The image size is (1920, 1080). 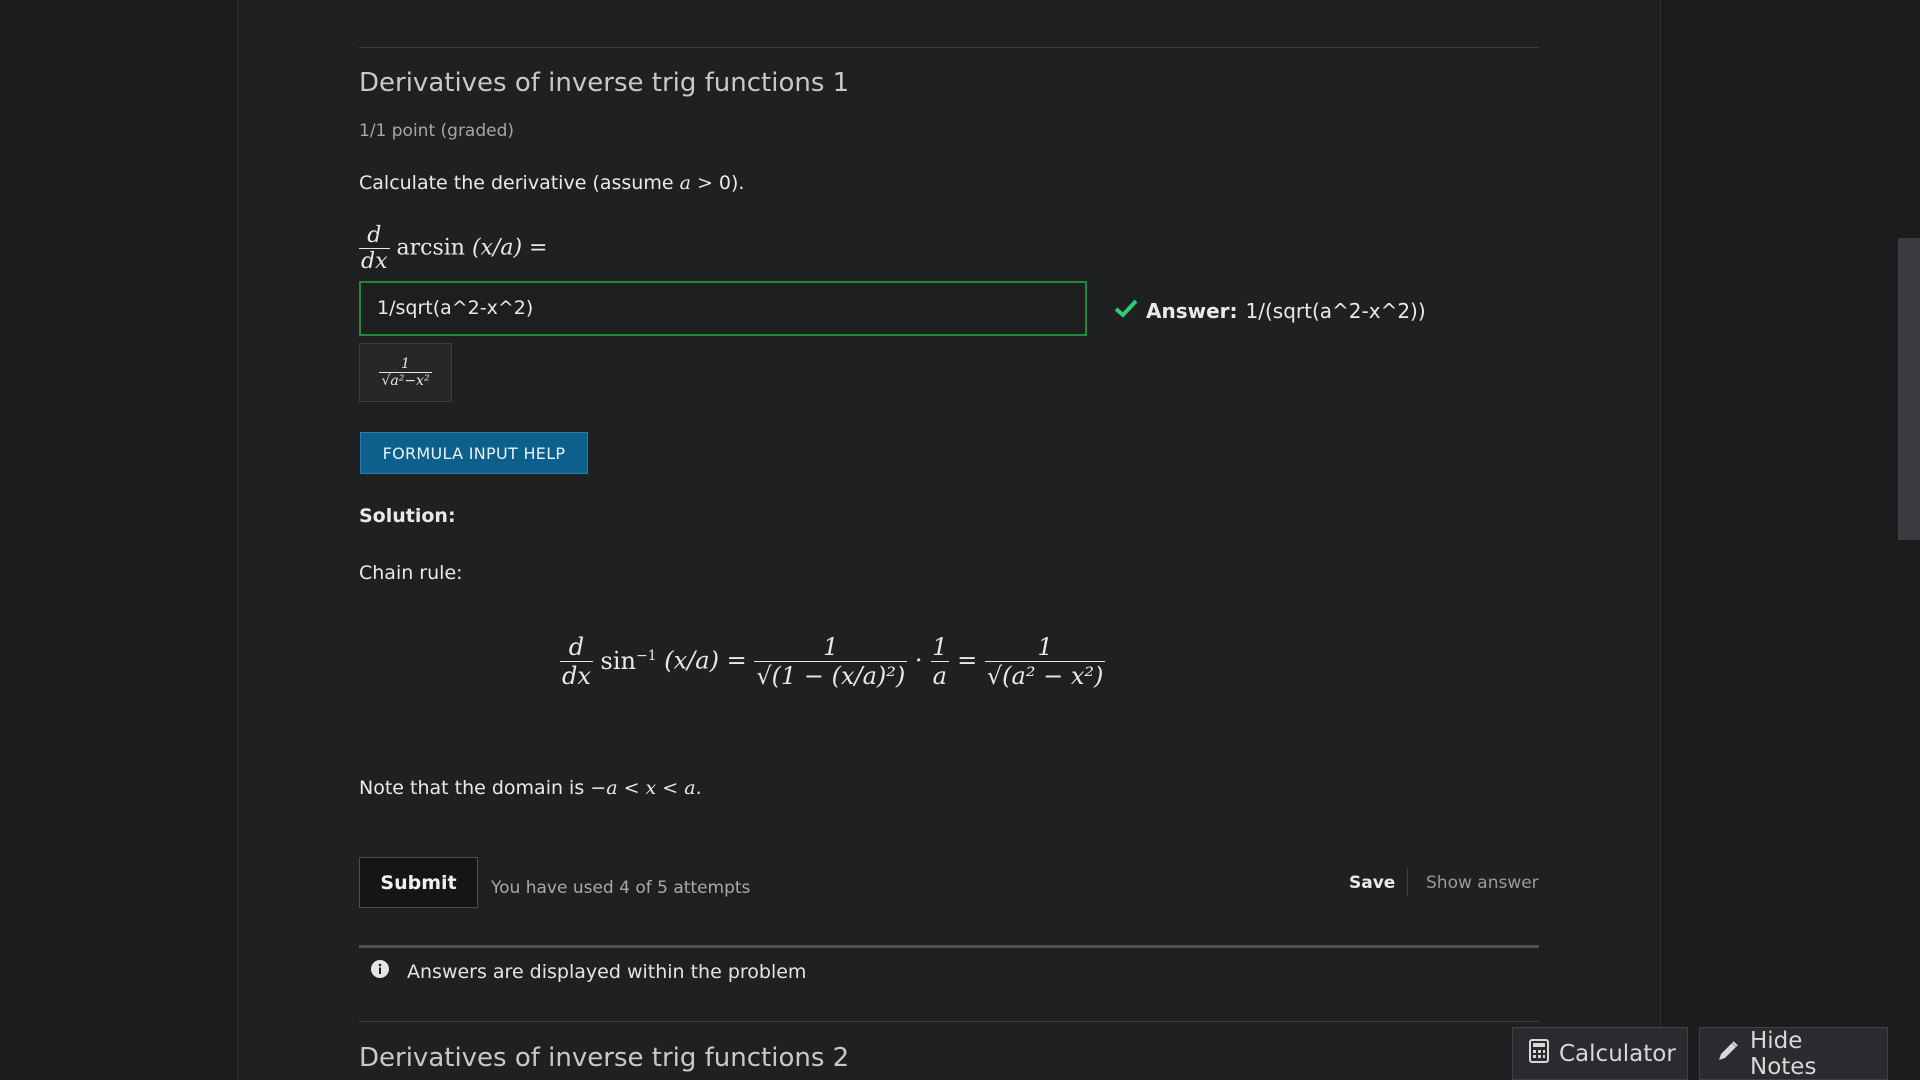 What do you see at coordinates (530, 788) in the screenshot?
I see `domain-note: Note that the domain is −a < x < a.` at bounding box center [530, 788].